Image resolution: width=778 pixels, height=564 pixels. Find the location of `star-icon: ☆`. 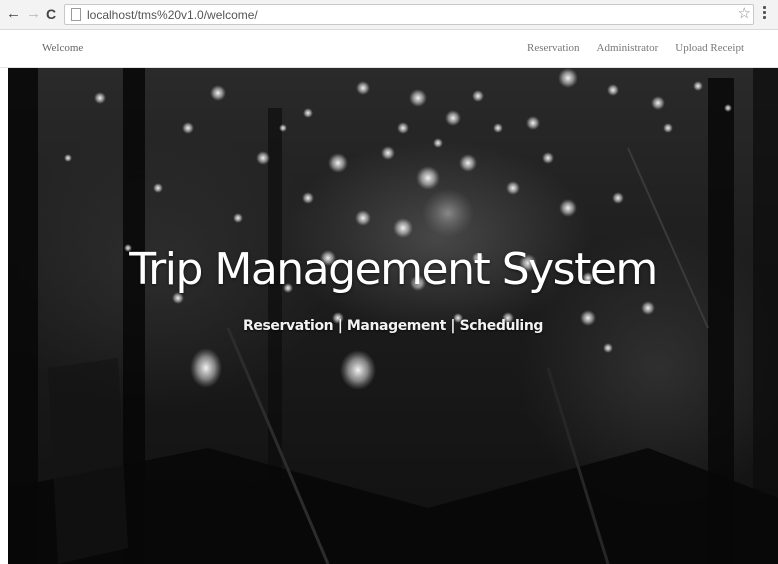

star-icon: ☆ is located at coordinates (744, 14).